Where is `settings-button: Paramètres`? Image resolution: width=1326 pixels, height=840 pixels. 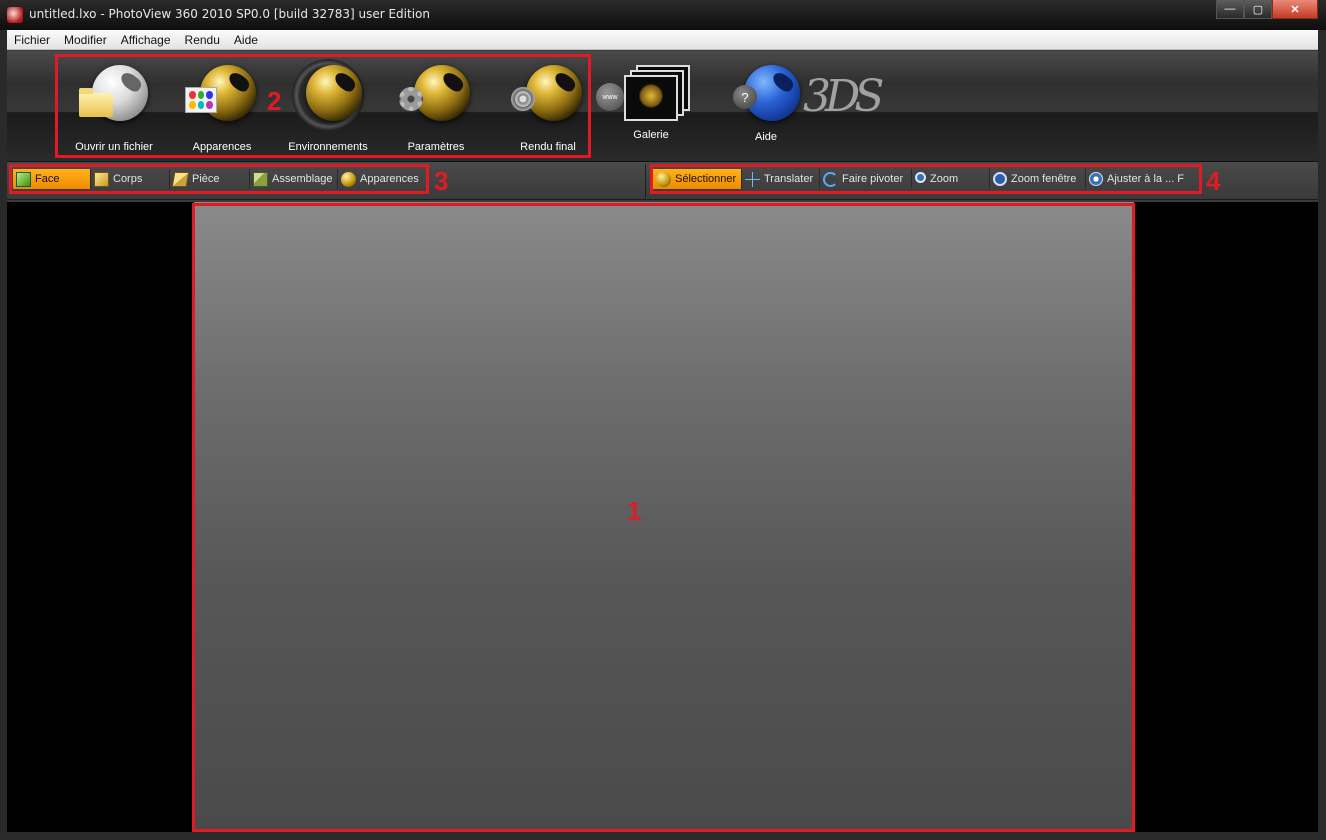
settings-button: Paramètres is located at coordinates (436, 107).